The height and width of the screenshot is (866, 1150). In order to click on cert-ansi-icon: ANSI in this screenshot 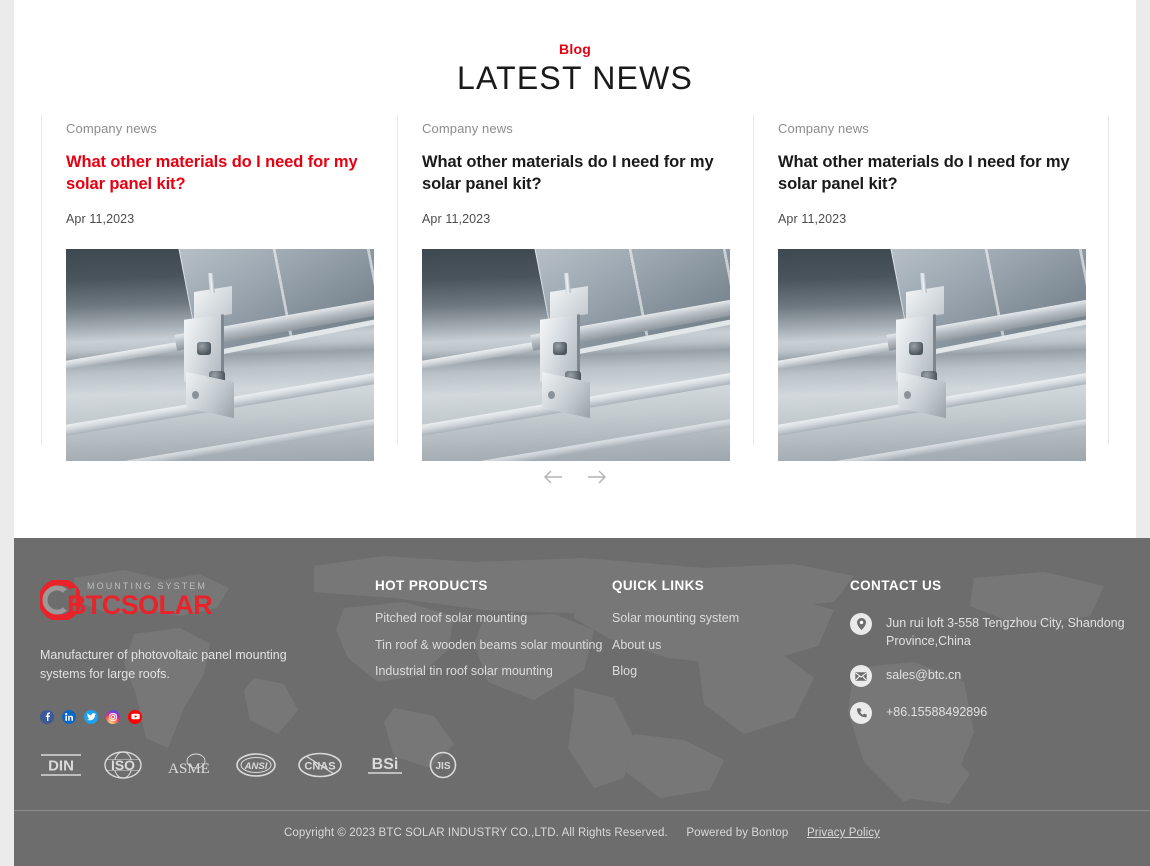, I will do `click(256, 765)`.